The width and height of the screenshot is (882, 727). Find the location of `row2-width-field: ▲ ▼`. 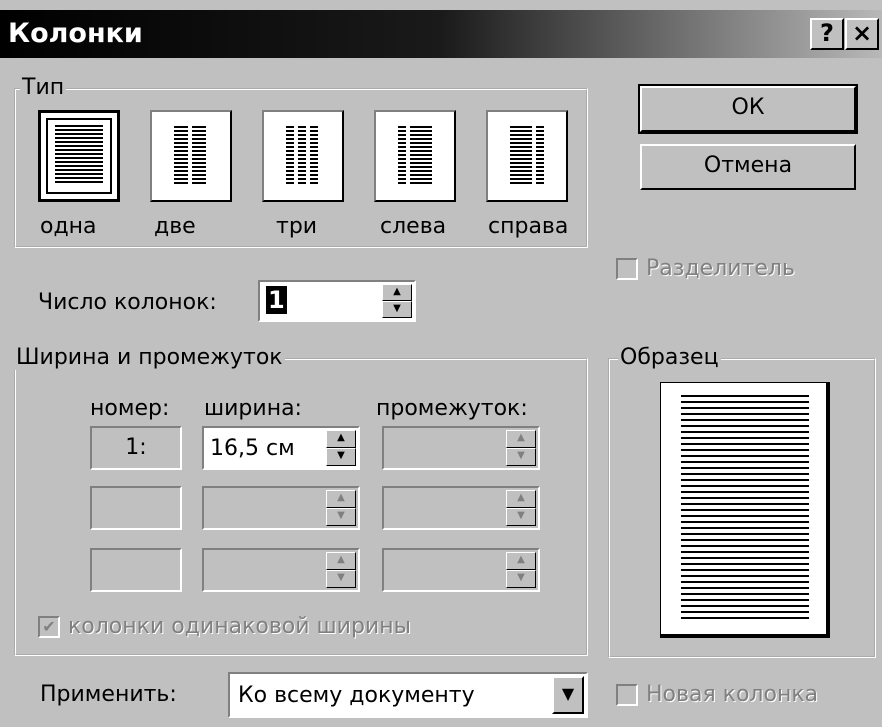

row2-width-field: ▲ ▼ is located at coordinates (281, 508).